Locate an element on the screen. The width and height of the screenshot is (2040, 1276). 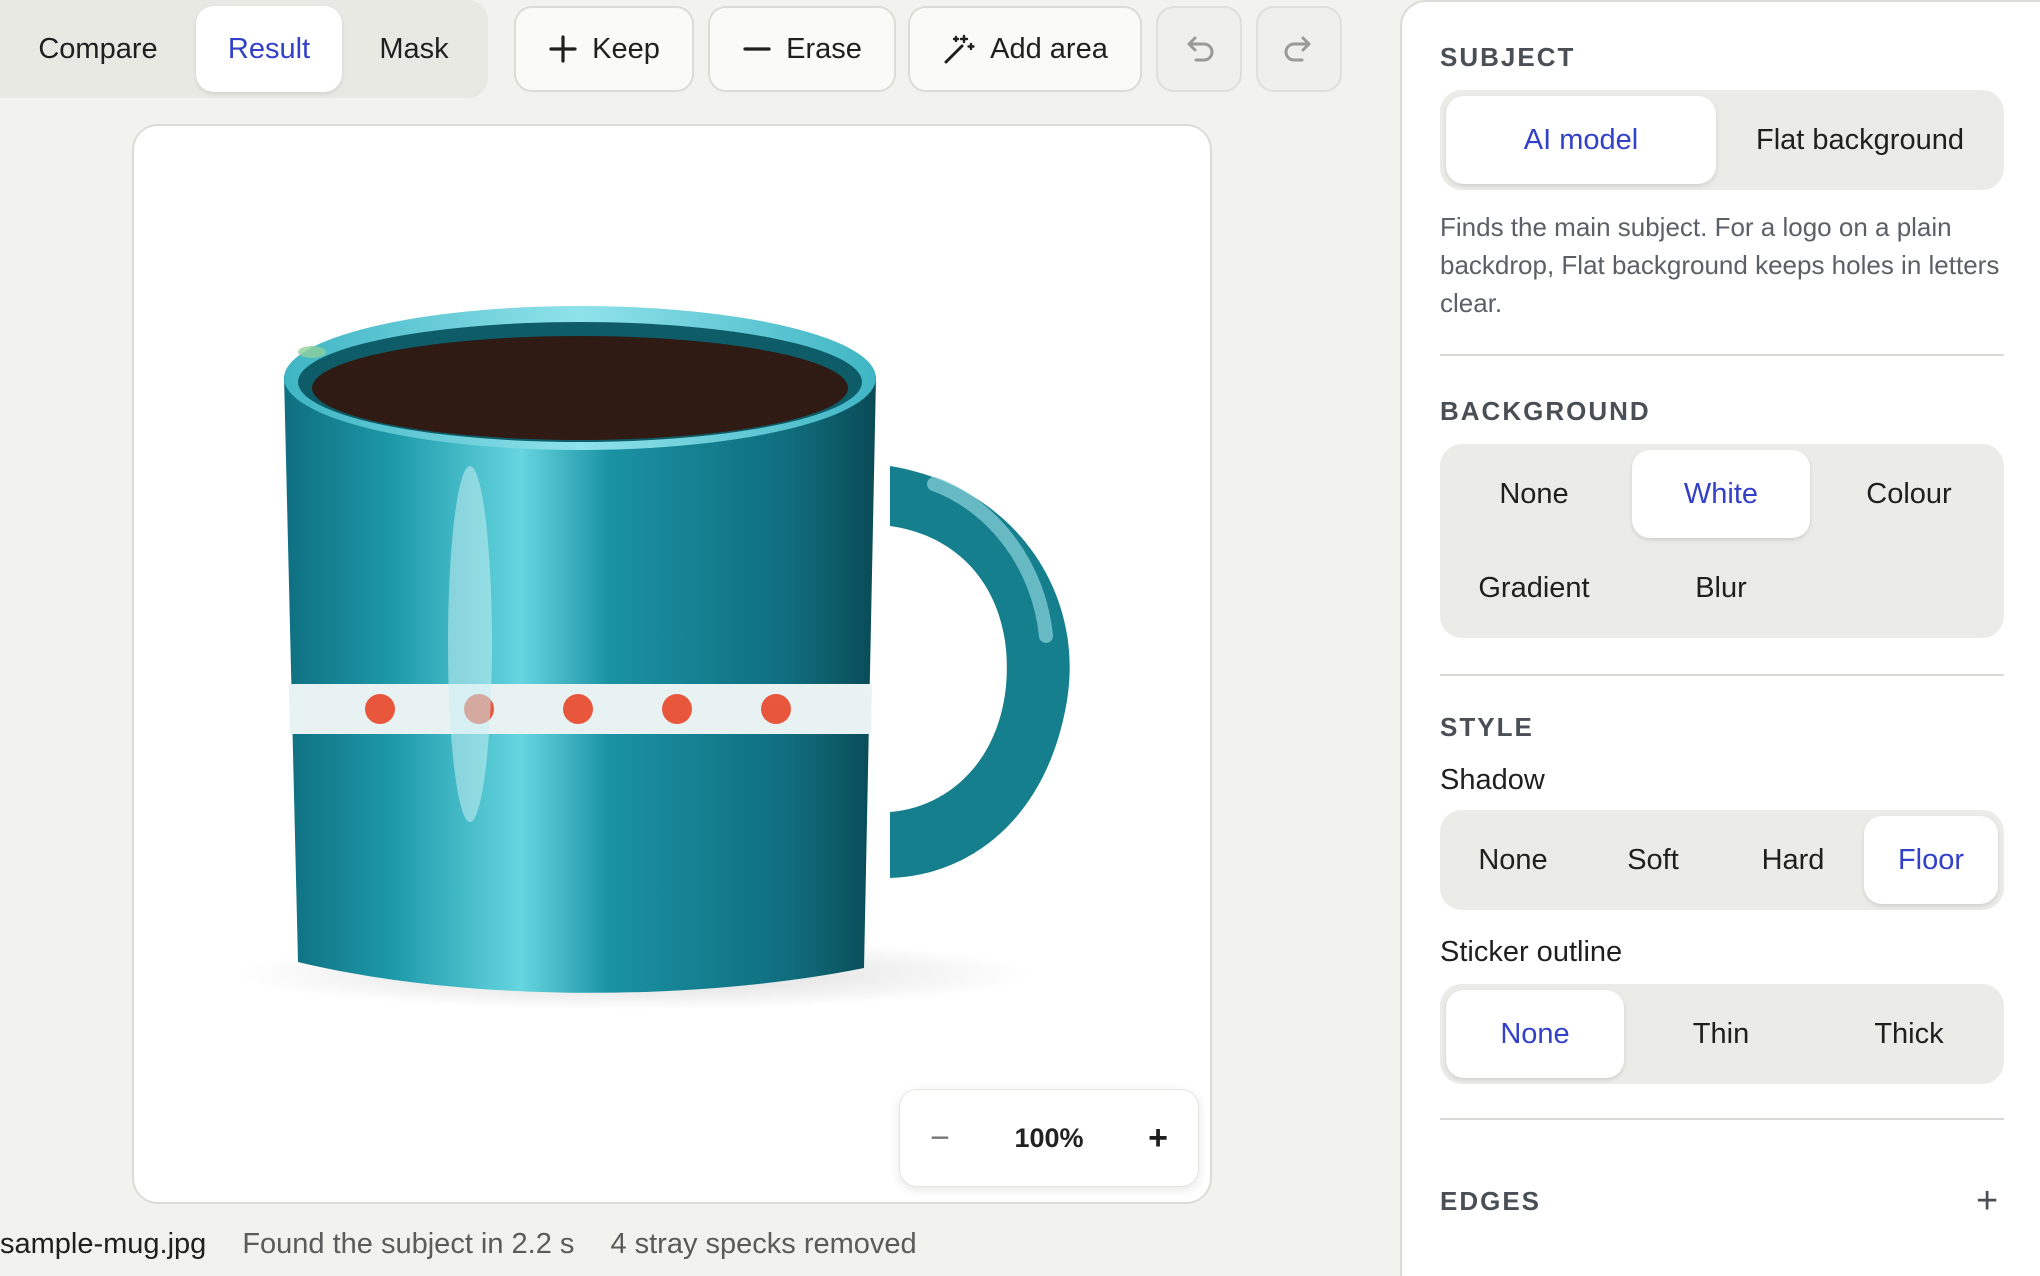
zoom-level: 100% is located at coordinates (1049, 1138).